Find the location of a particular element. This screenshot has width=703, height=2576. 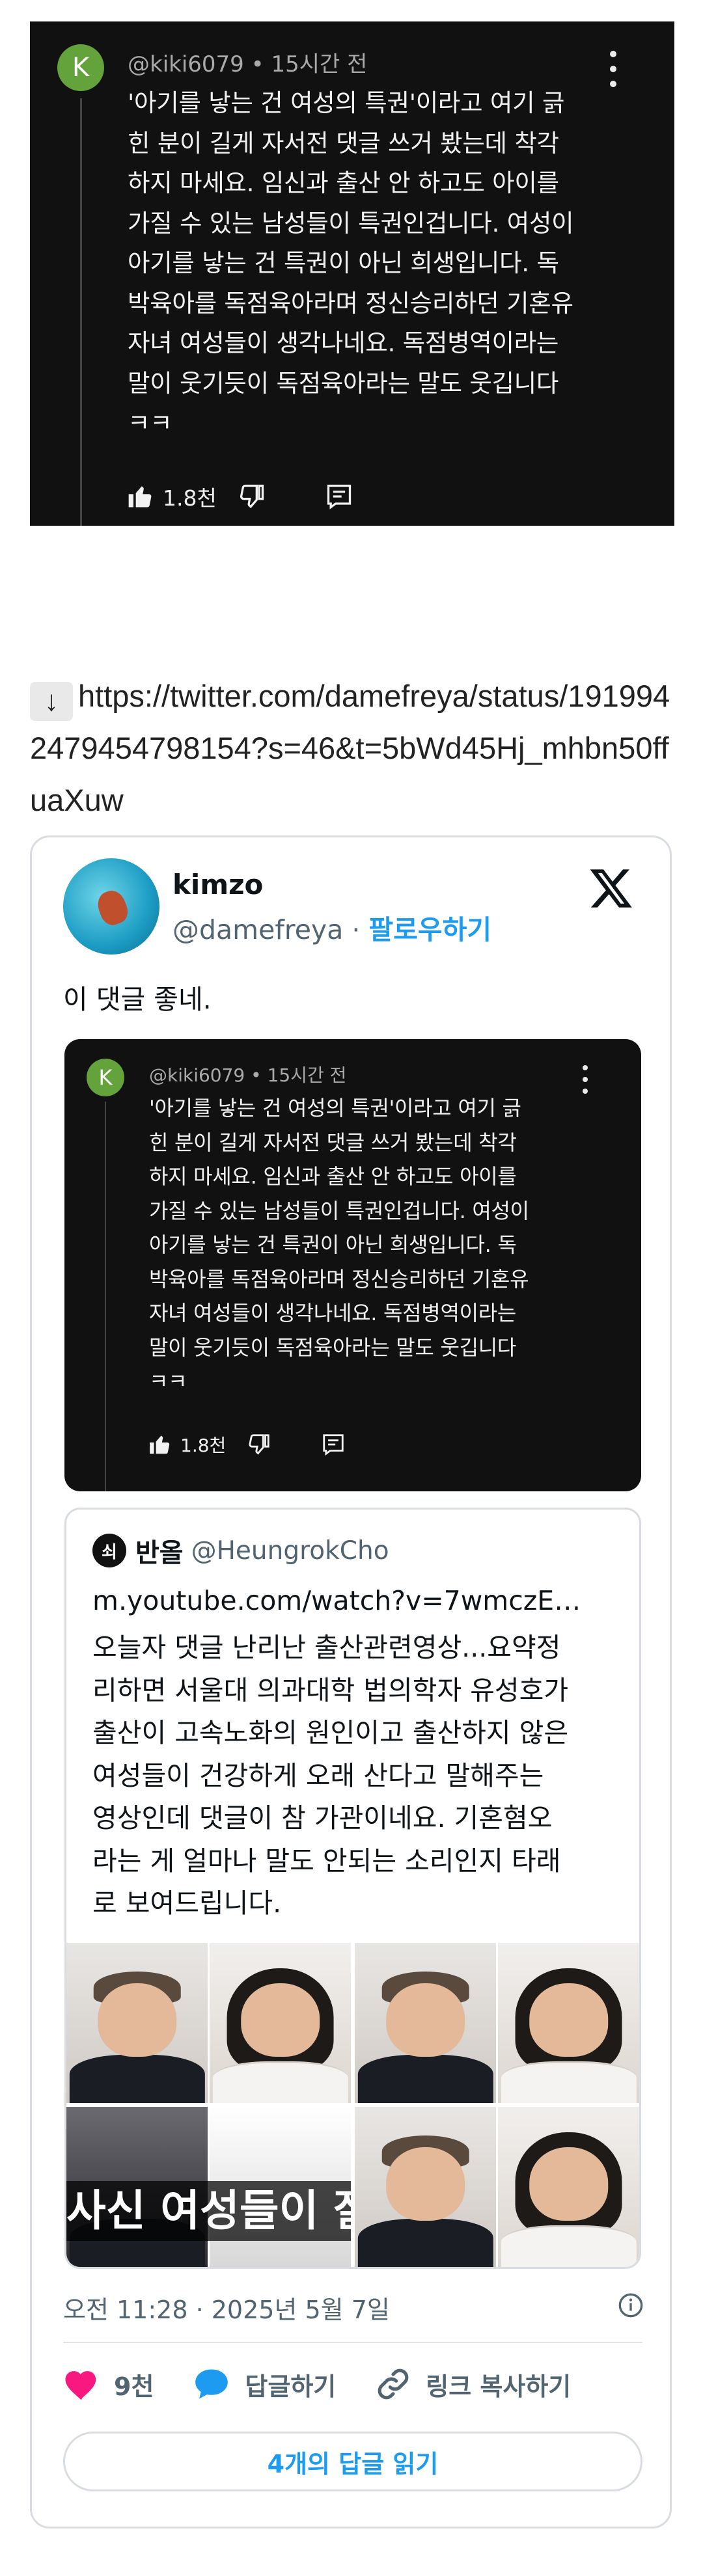

follow-button: 팔로우하기 is located at coordinates (429, 930).